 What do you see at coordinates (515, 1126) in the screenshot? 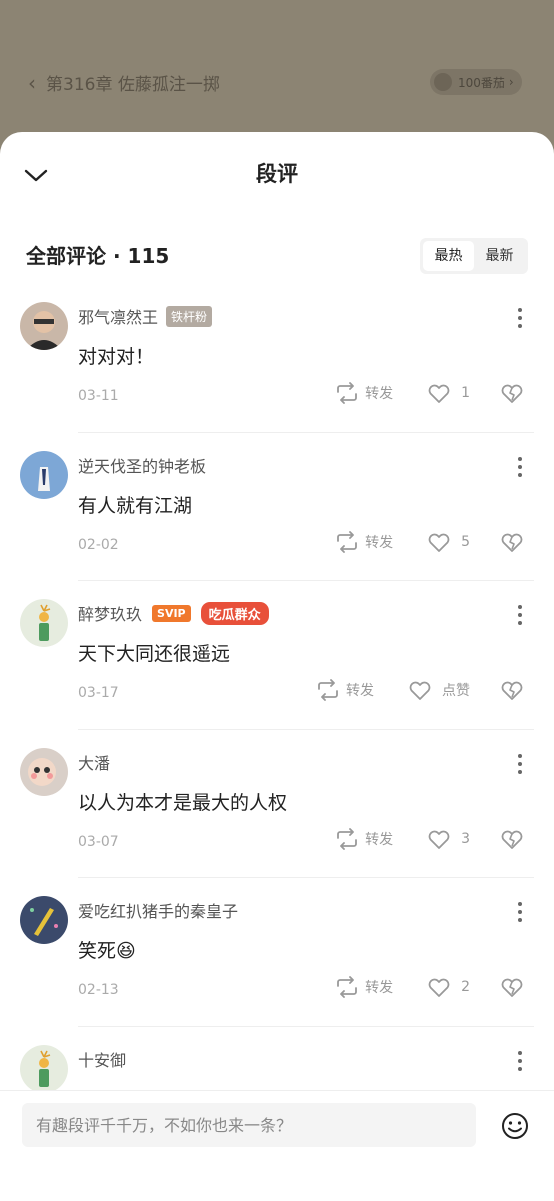
I see `emoji-icon` at bounding box center [515, 1126].